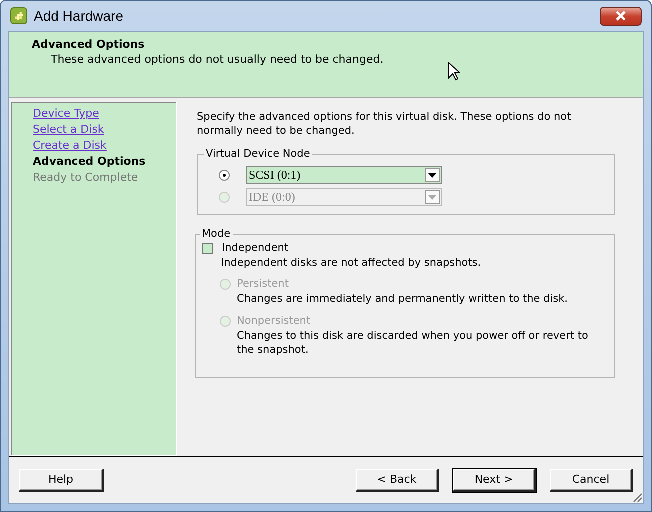  Describe the element at coordinates (274, 321) in the screenshot. I see `radio-label: Nonpersistent` at that location.